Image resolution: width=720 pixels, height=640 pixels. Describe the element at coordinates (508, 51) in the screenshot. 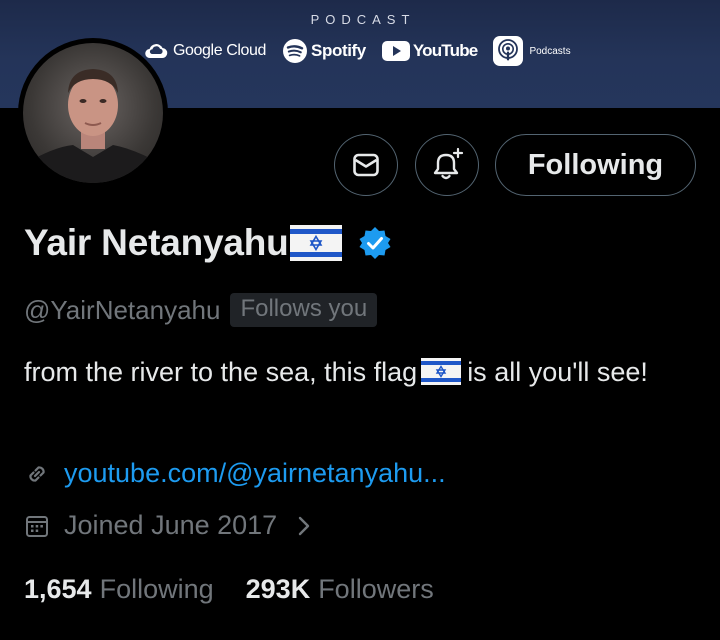

I see `podcasts-icon` at that location.